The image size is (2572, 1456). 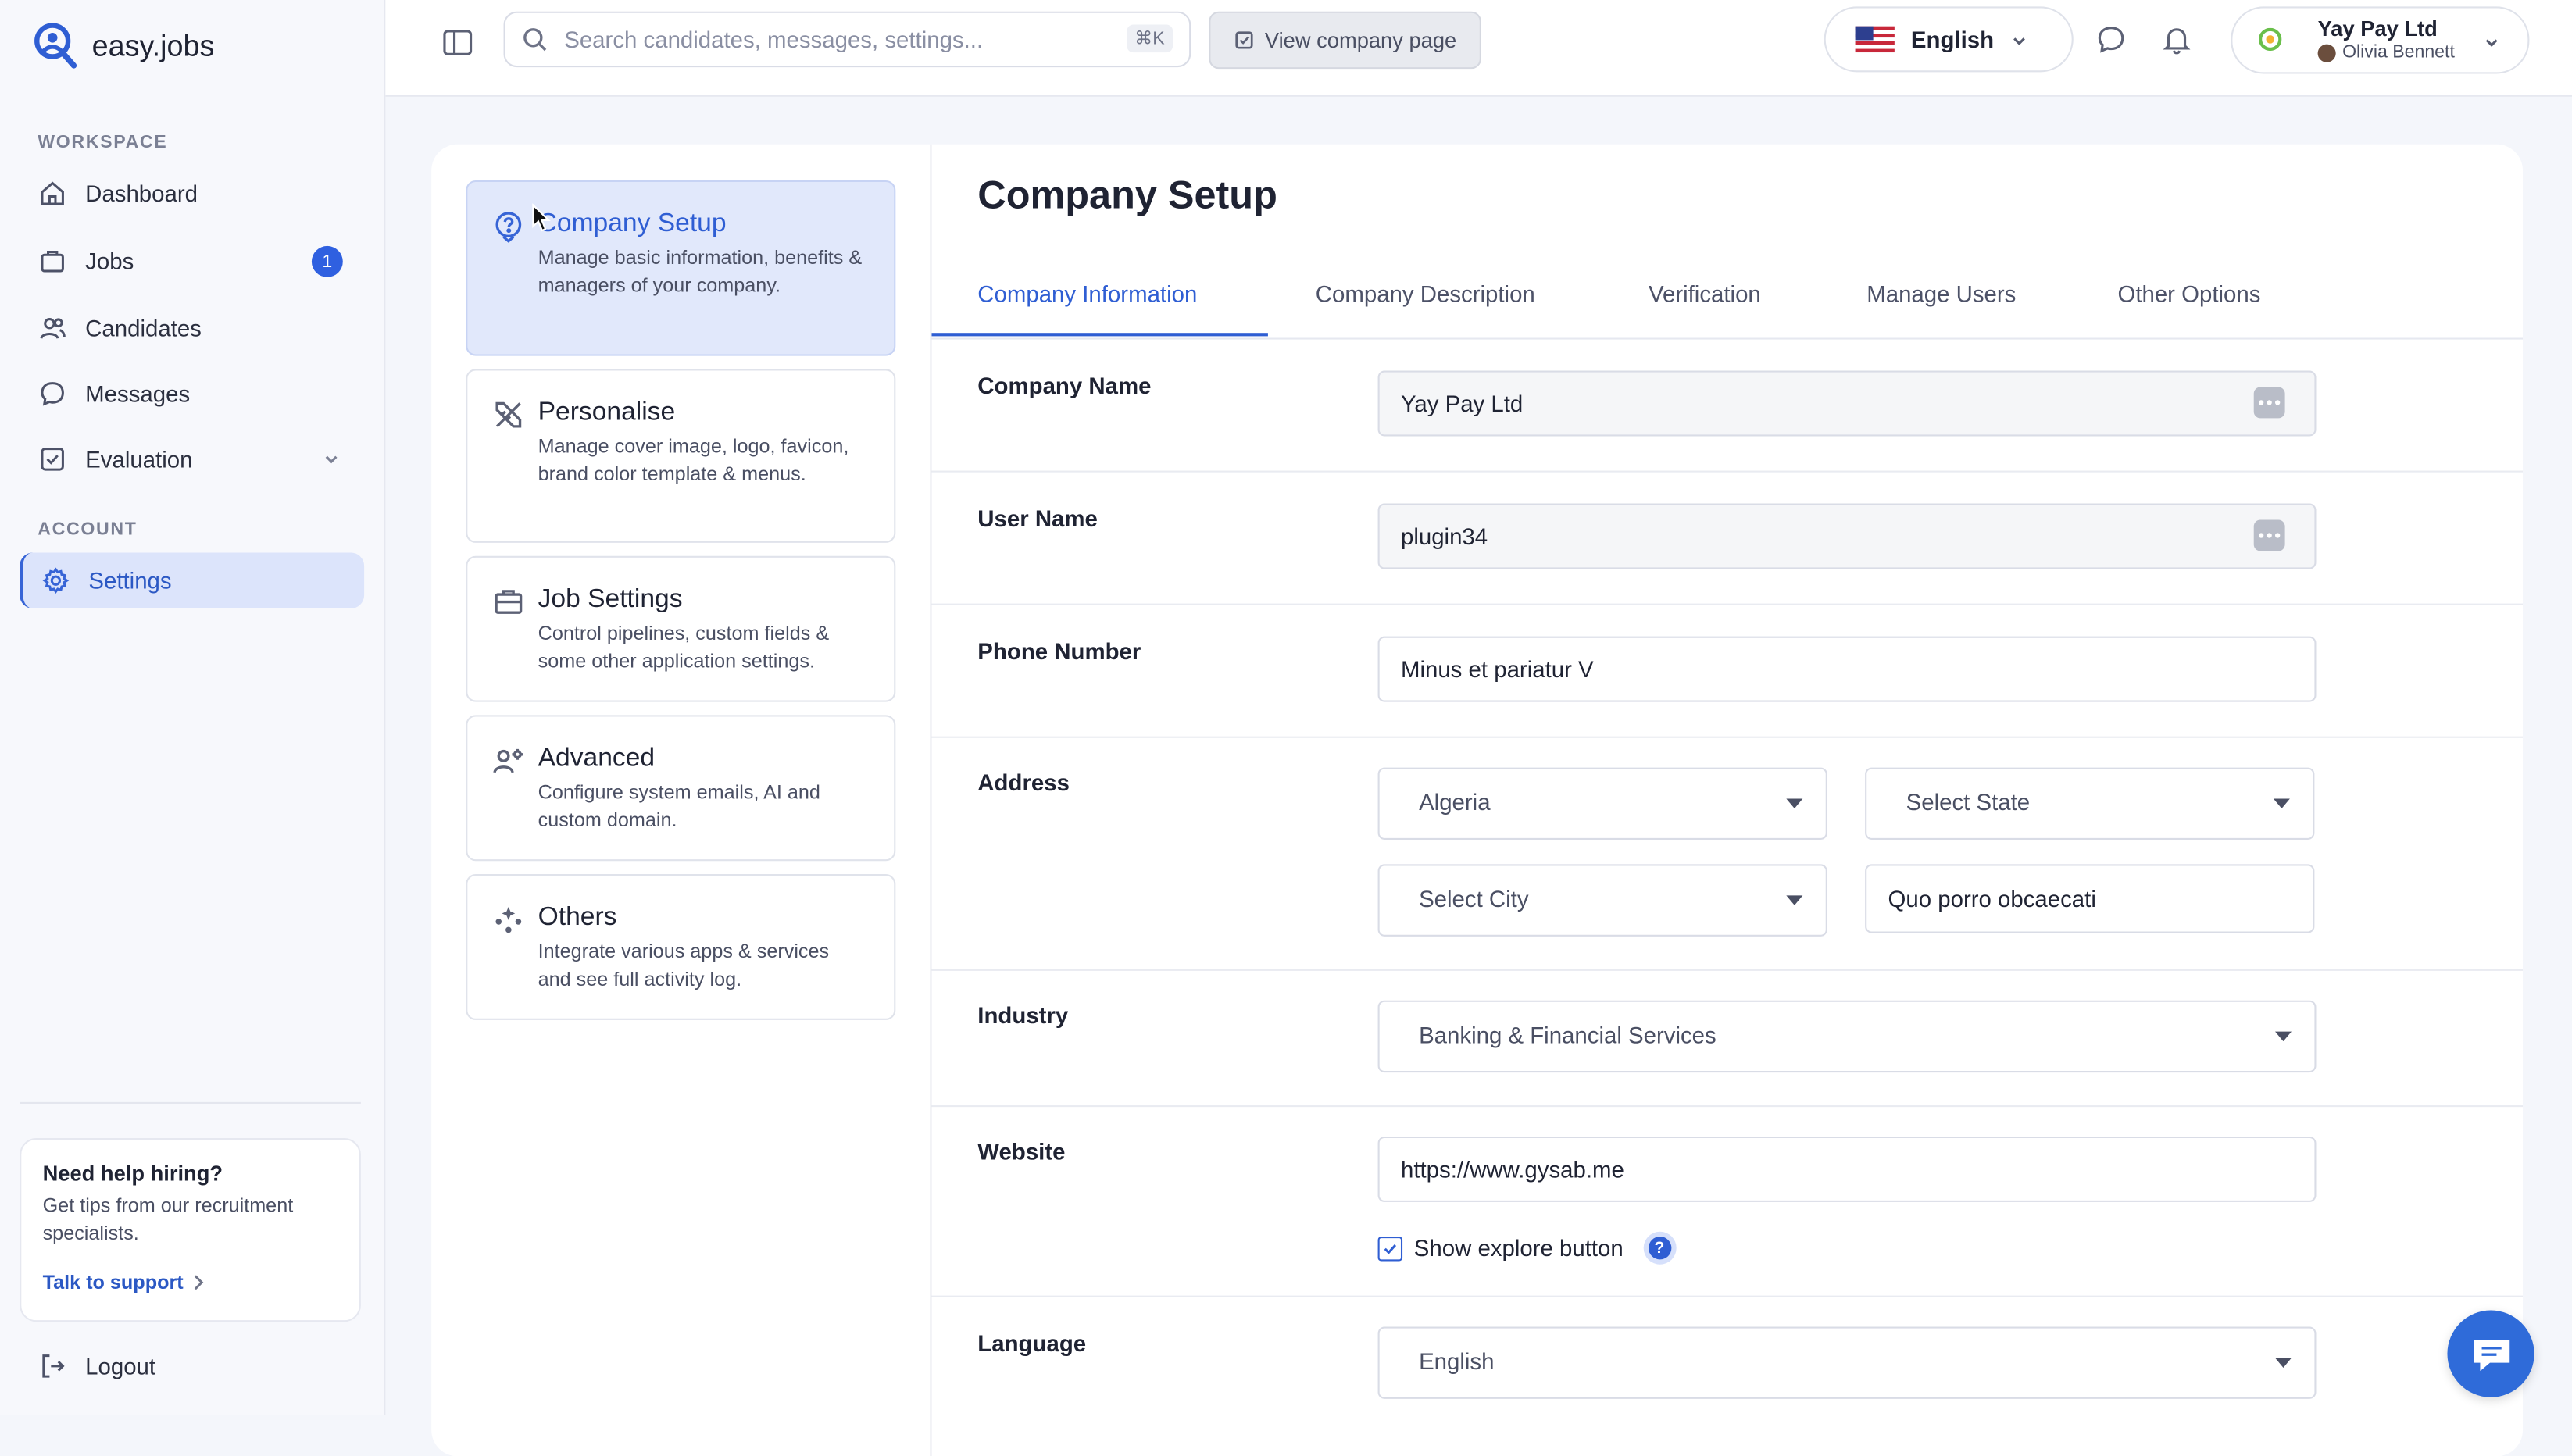 I want to click on website-label: Website, so click(x=1021, y=1151).